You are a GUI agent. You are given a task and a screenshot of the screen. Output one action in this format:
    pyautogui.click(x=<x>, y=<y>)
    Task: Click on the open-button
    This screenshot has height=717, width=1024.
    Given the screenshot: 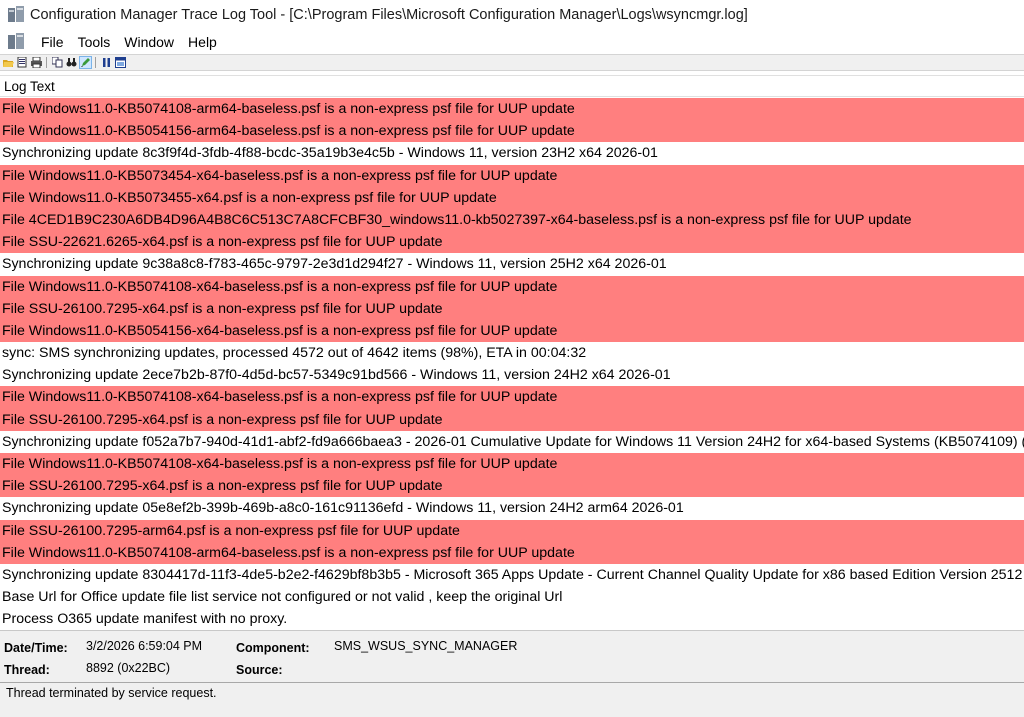 What is the action you would take?
    pyautogui.click(x=8, y=62)
    